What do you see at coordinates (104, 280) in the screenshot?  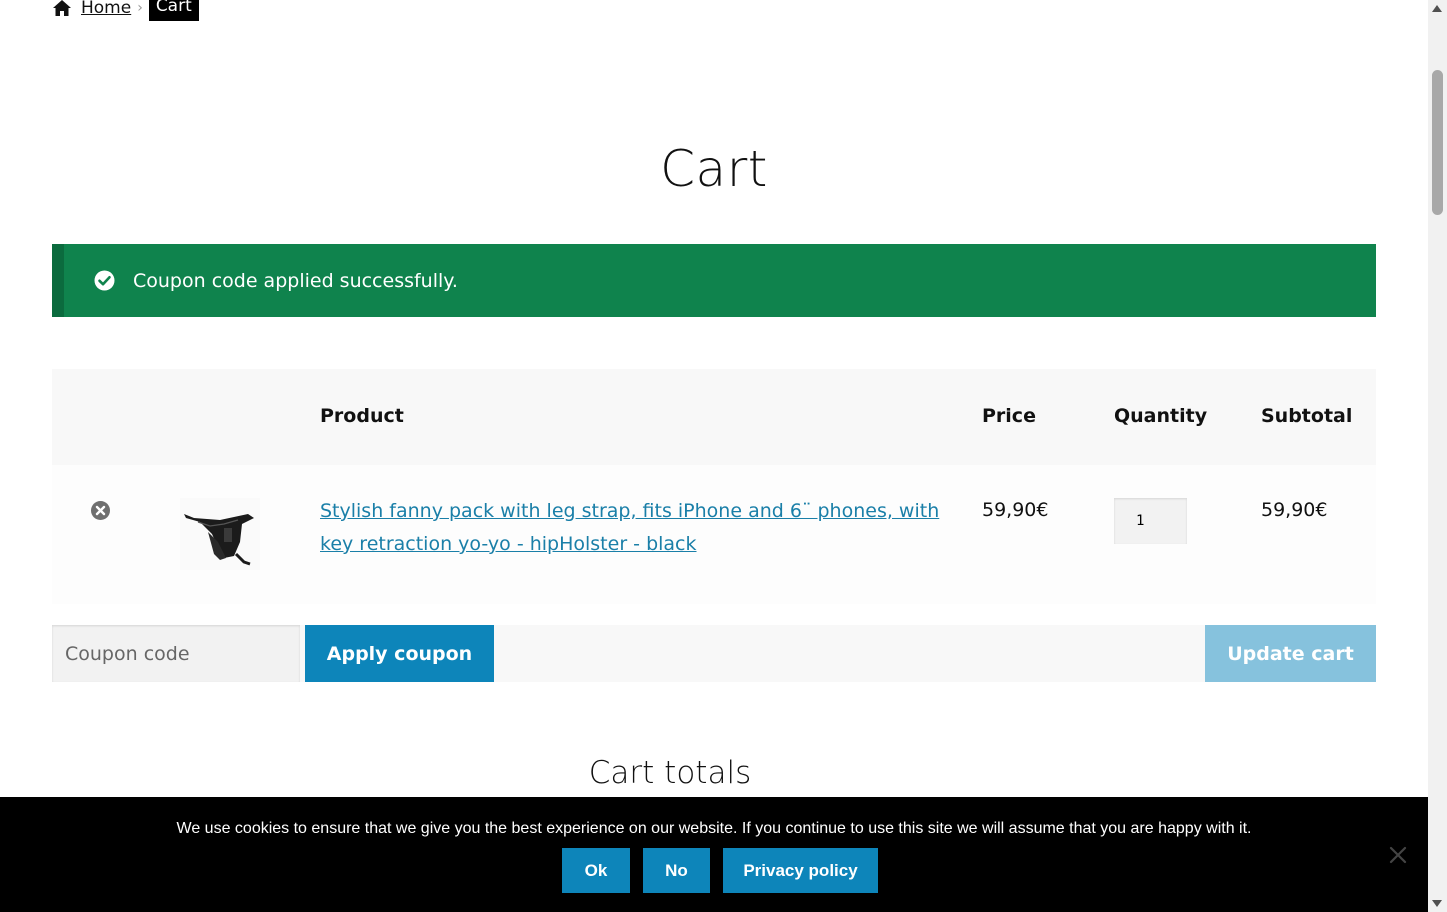 I see `check-circle-icon` at bounding box center [104, 280].